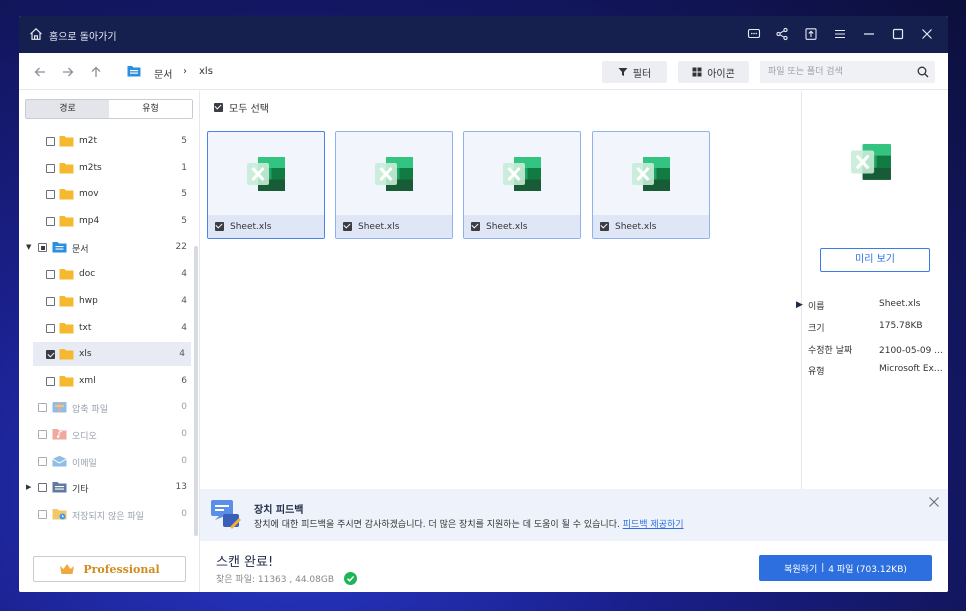  What do you see at coordinates (106, 168) in the screenshot?
I see `tree-item-m2ts: m2ts 1` at bounding box center [106, 168].